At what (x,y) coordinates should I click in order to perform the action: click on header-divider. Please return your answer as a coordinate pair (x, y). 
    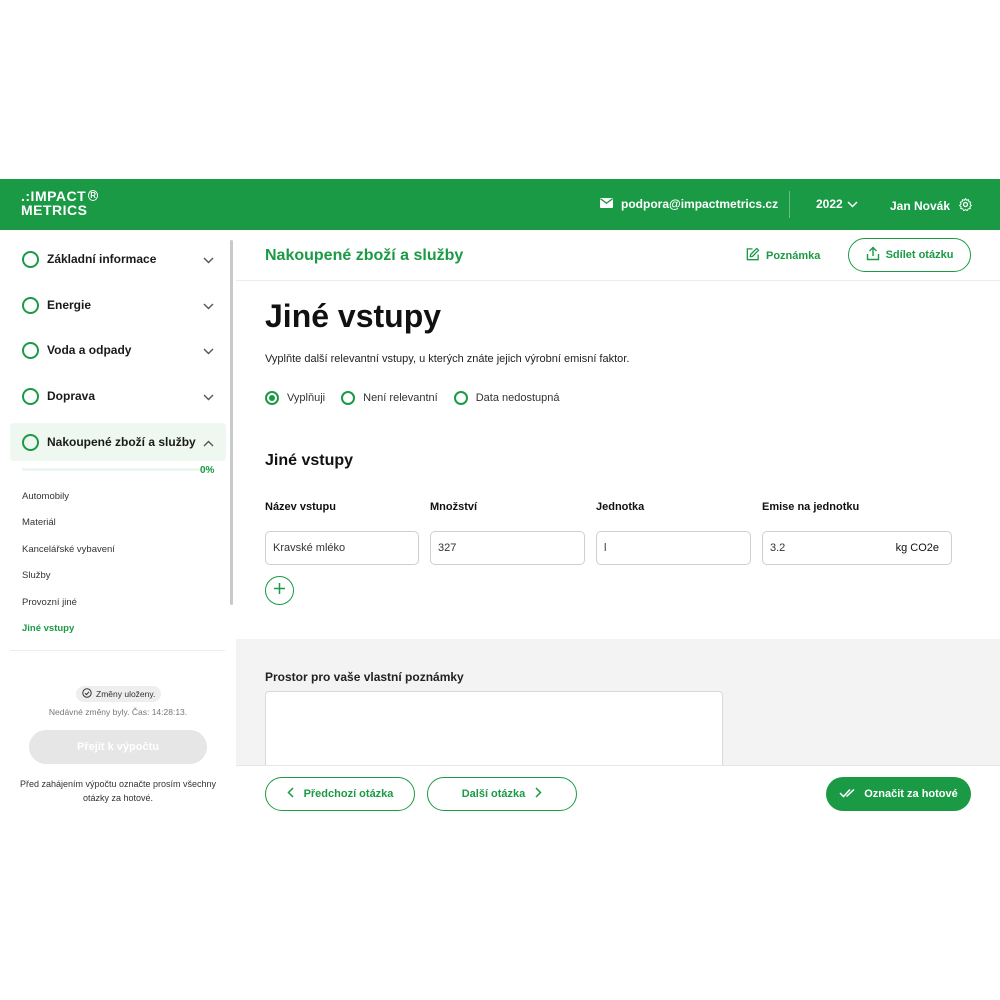
    Looking at the image, I should click on (789, 204).